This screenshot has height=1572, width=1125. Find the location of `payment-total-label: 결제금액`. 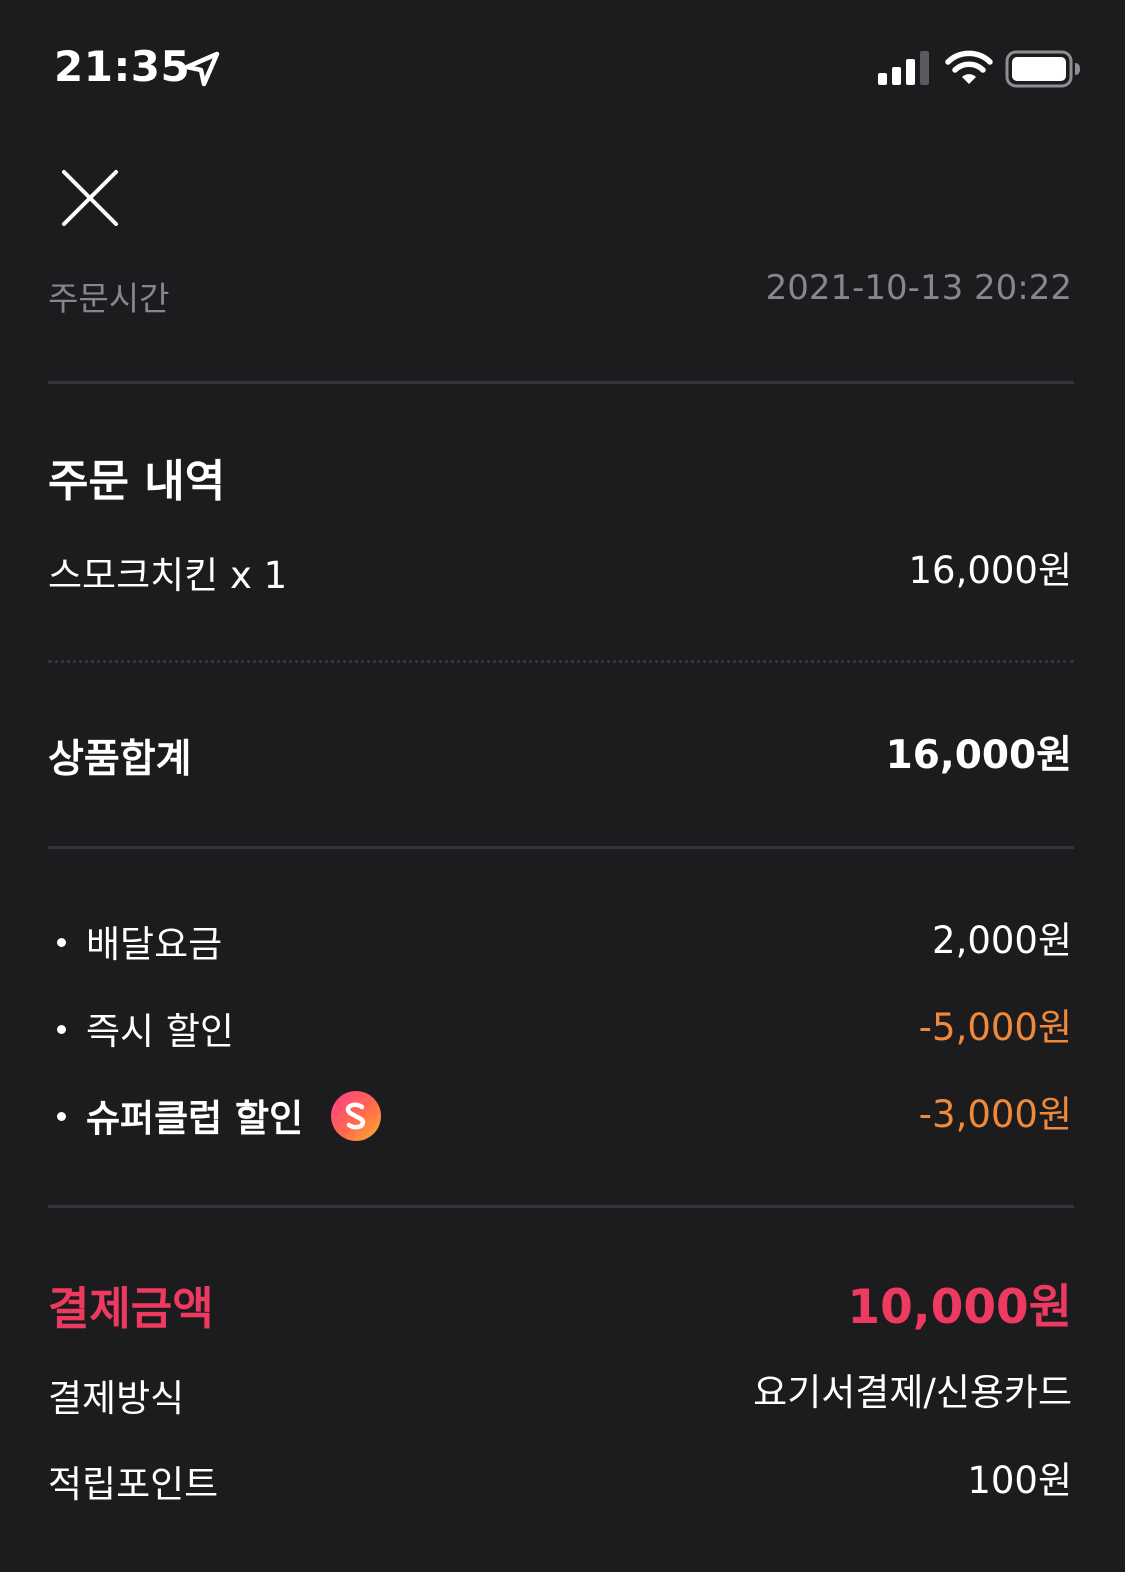

payment-total-label: 결제금액 is located at coordinates (131, 1308).